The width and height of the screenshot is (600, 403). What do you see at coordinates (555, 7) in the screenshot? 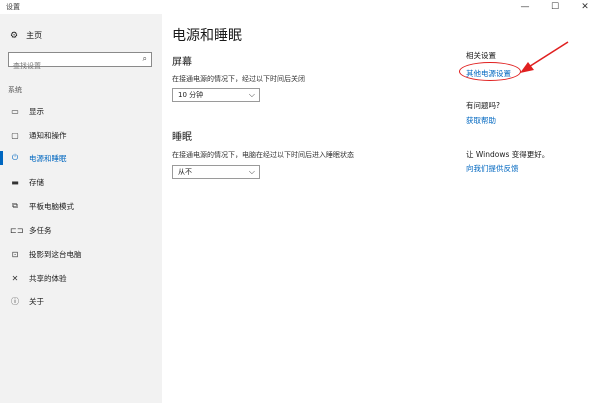
I see `maximize-button: ☐` at bounding box center [555, 7].